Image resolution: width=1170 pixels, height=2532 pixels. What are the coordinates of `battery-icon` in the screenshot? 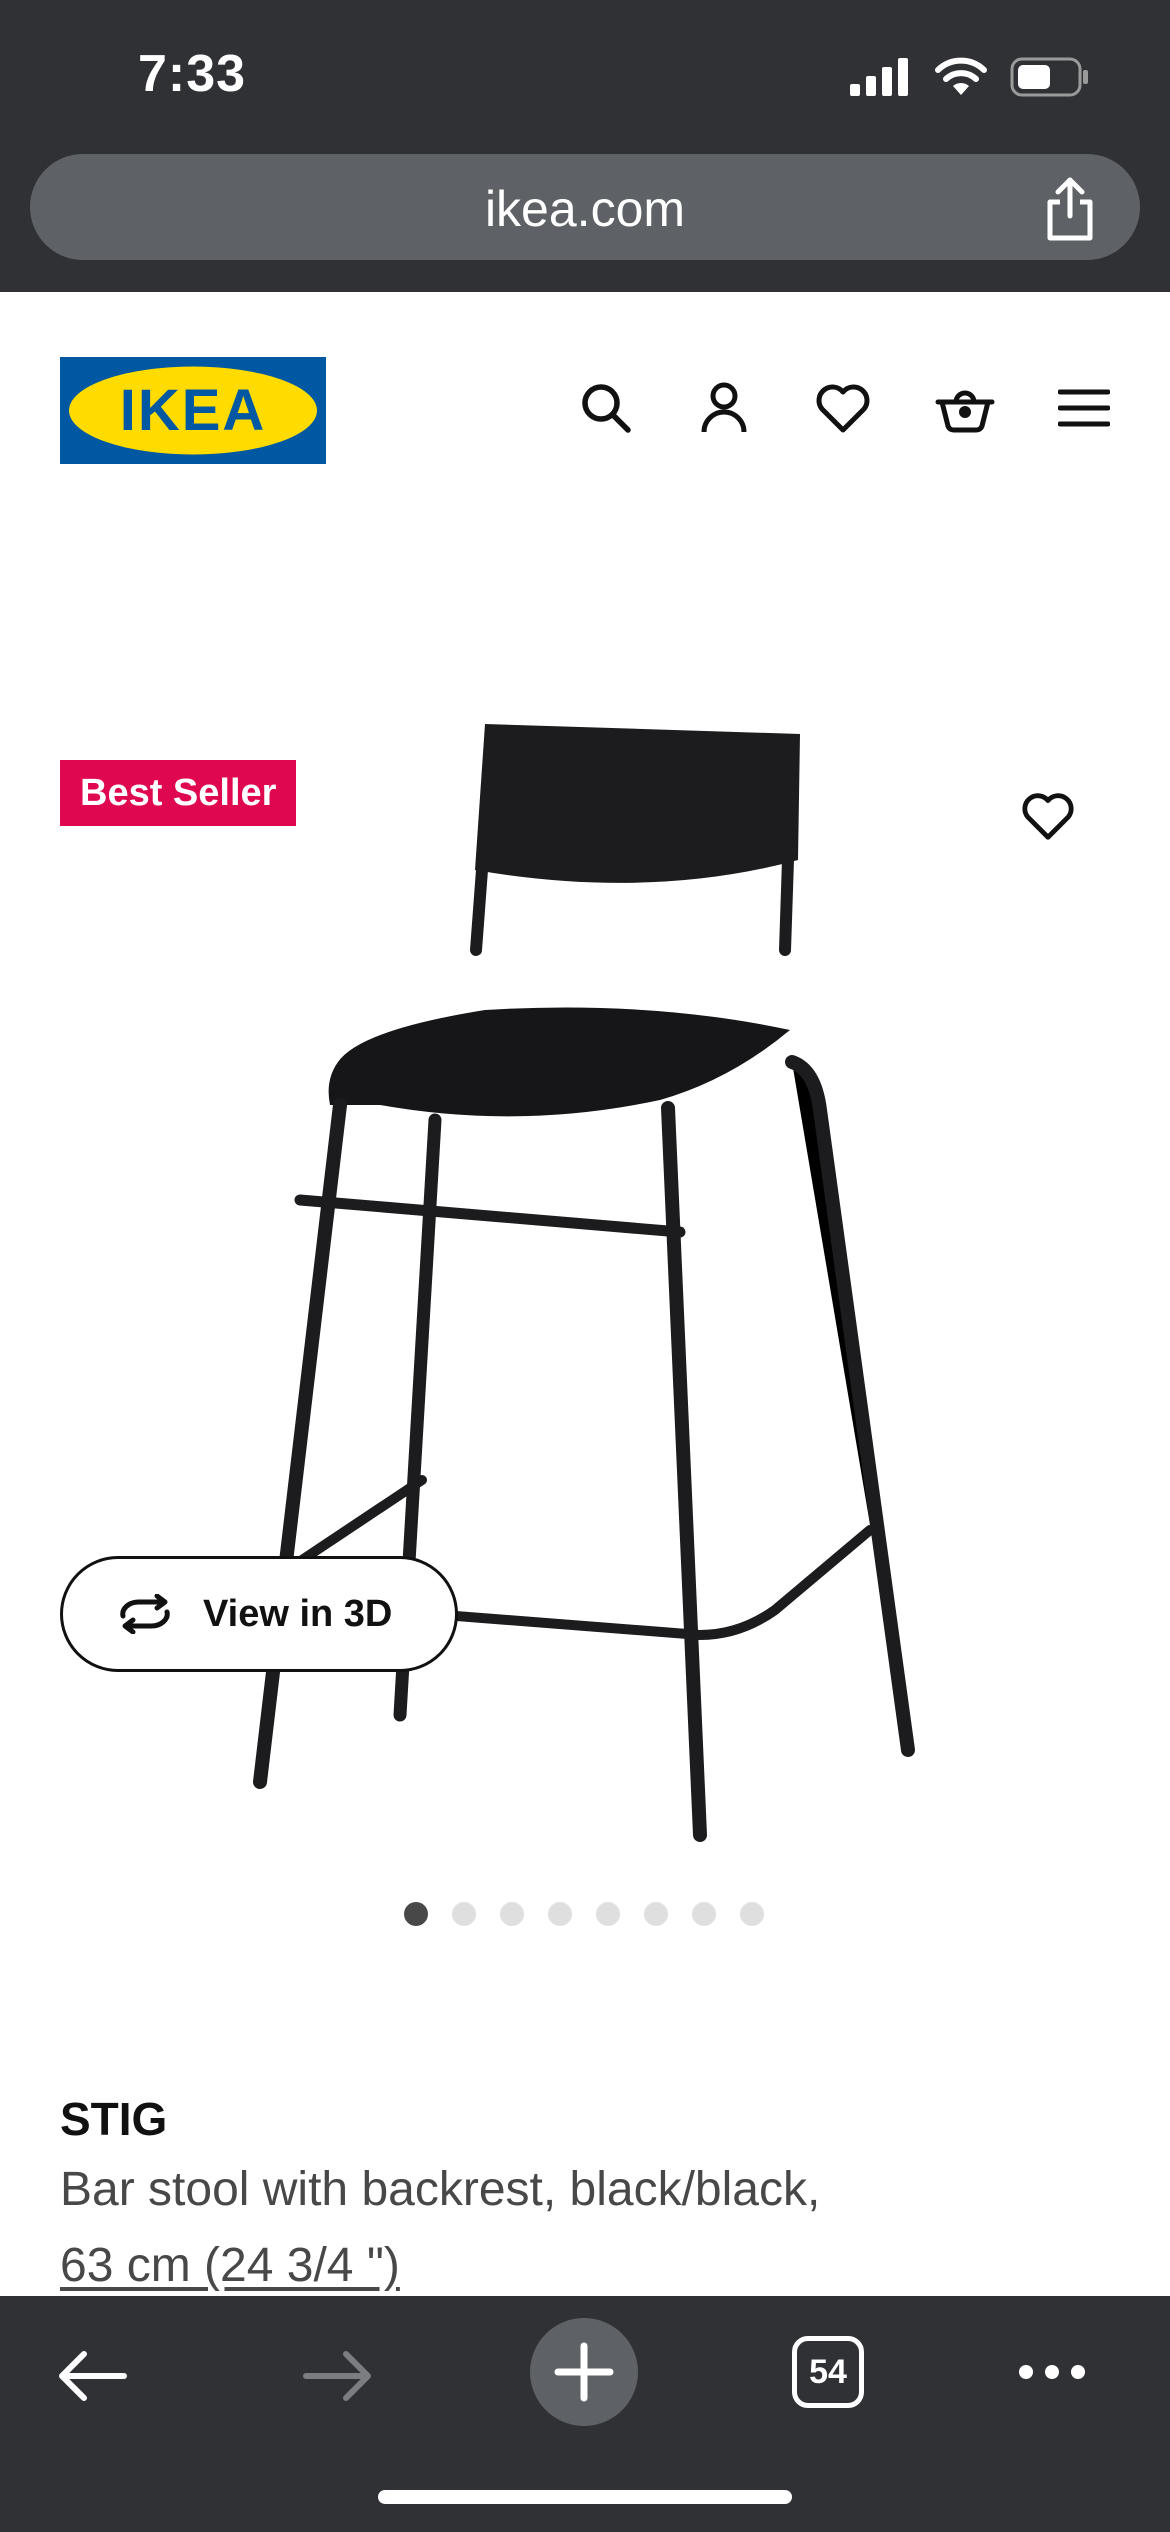 It's located at (1049, 77).